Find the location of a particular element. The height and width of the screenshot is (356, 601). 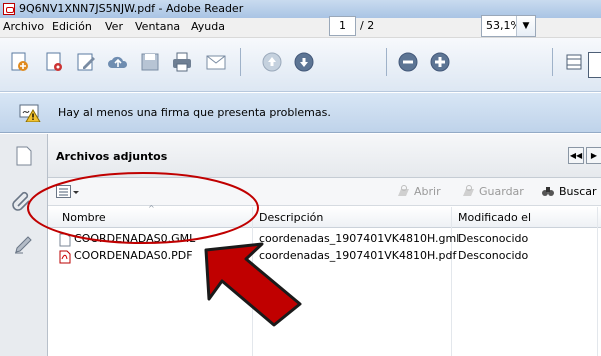

attachments-title: Archivos adjuntos is located at coordinates (112, 156).